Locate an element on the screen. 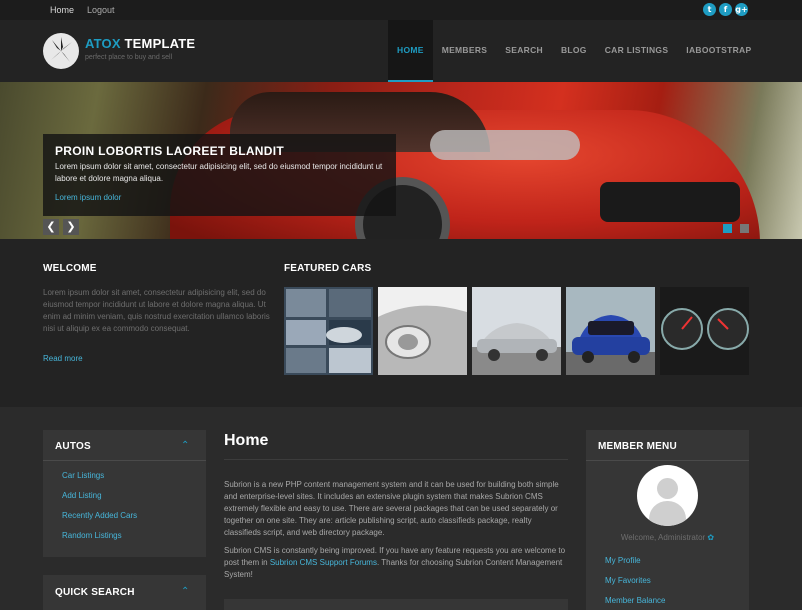  autos-divider is located at coordinates (124, 460).